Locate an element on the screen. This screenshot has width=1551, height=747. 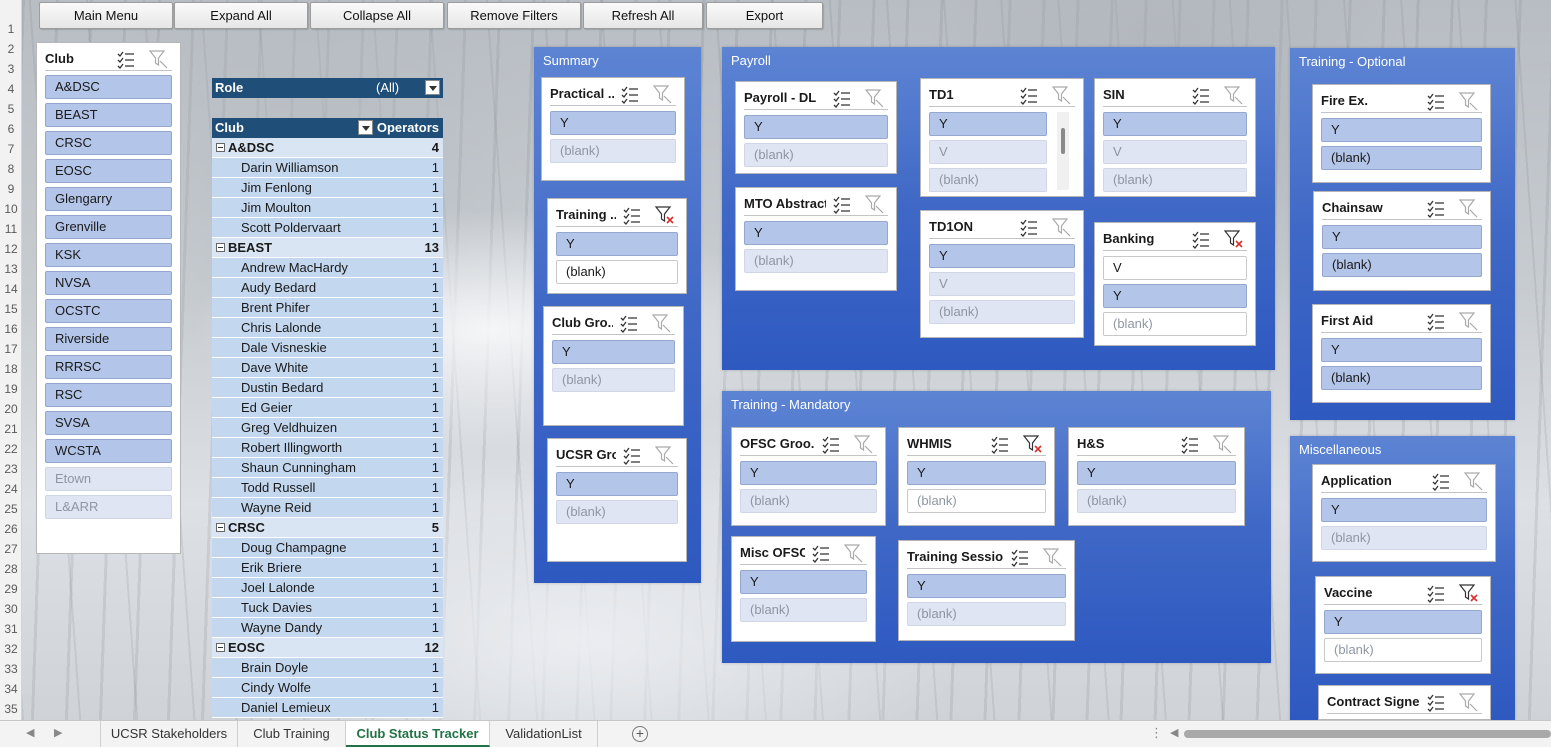
row-number: 26 is located at coordinates (11, 529).